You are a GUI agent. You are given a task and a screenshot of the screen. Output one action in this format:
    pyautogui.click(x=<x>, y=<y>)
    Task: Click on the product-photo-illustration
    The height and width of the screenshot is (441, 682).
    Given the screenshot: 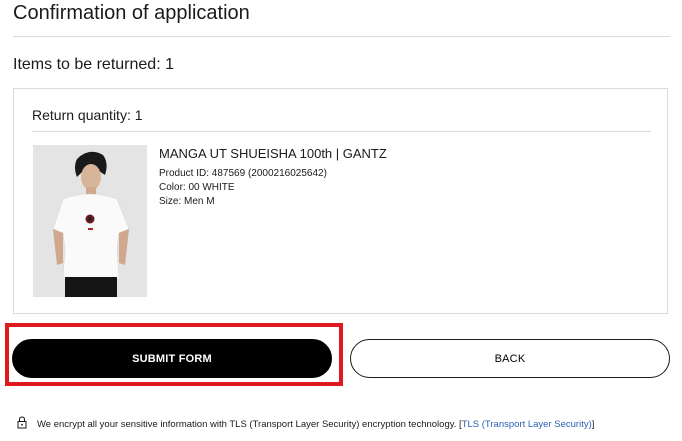 What is the action you would take?
    pyautogui.click(x=90, y=221)
    